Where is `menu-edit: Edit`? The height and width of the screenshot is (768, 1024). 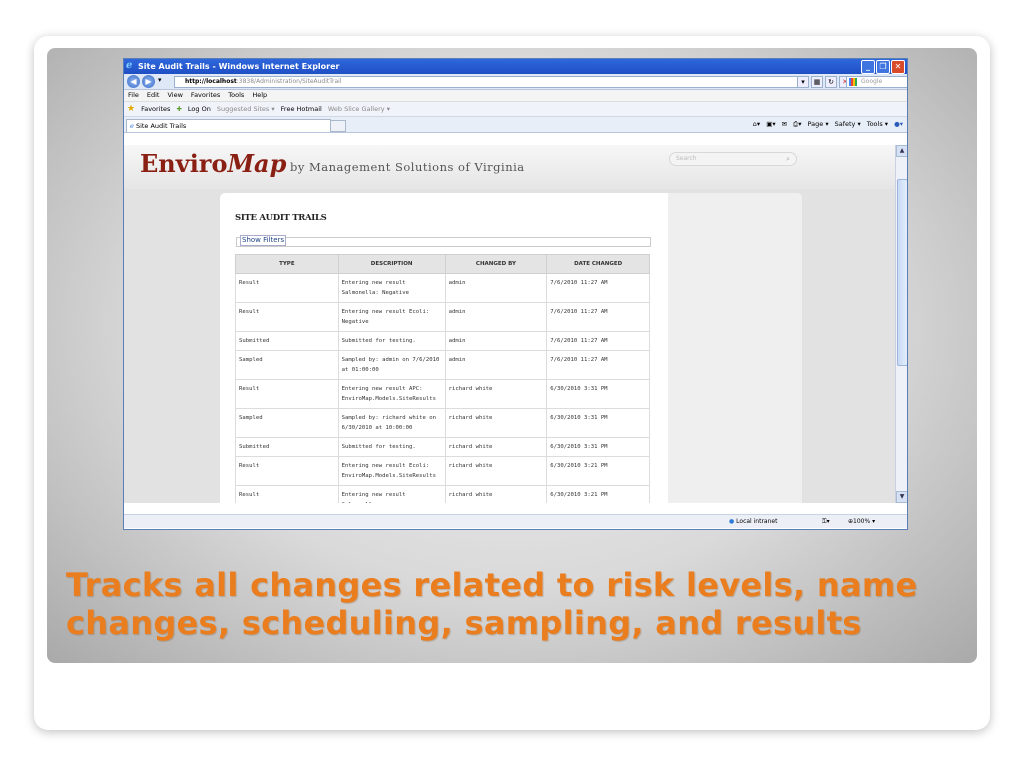
menu-edit: Edit is located at coordinates (153, 95).